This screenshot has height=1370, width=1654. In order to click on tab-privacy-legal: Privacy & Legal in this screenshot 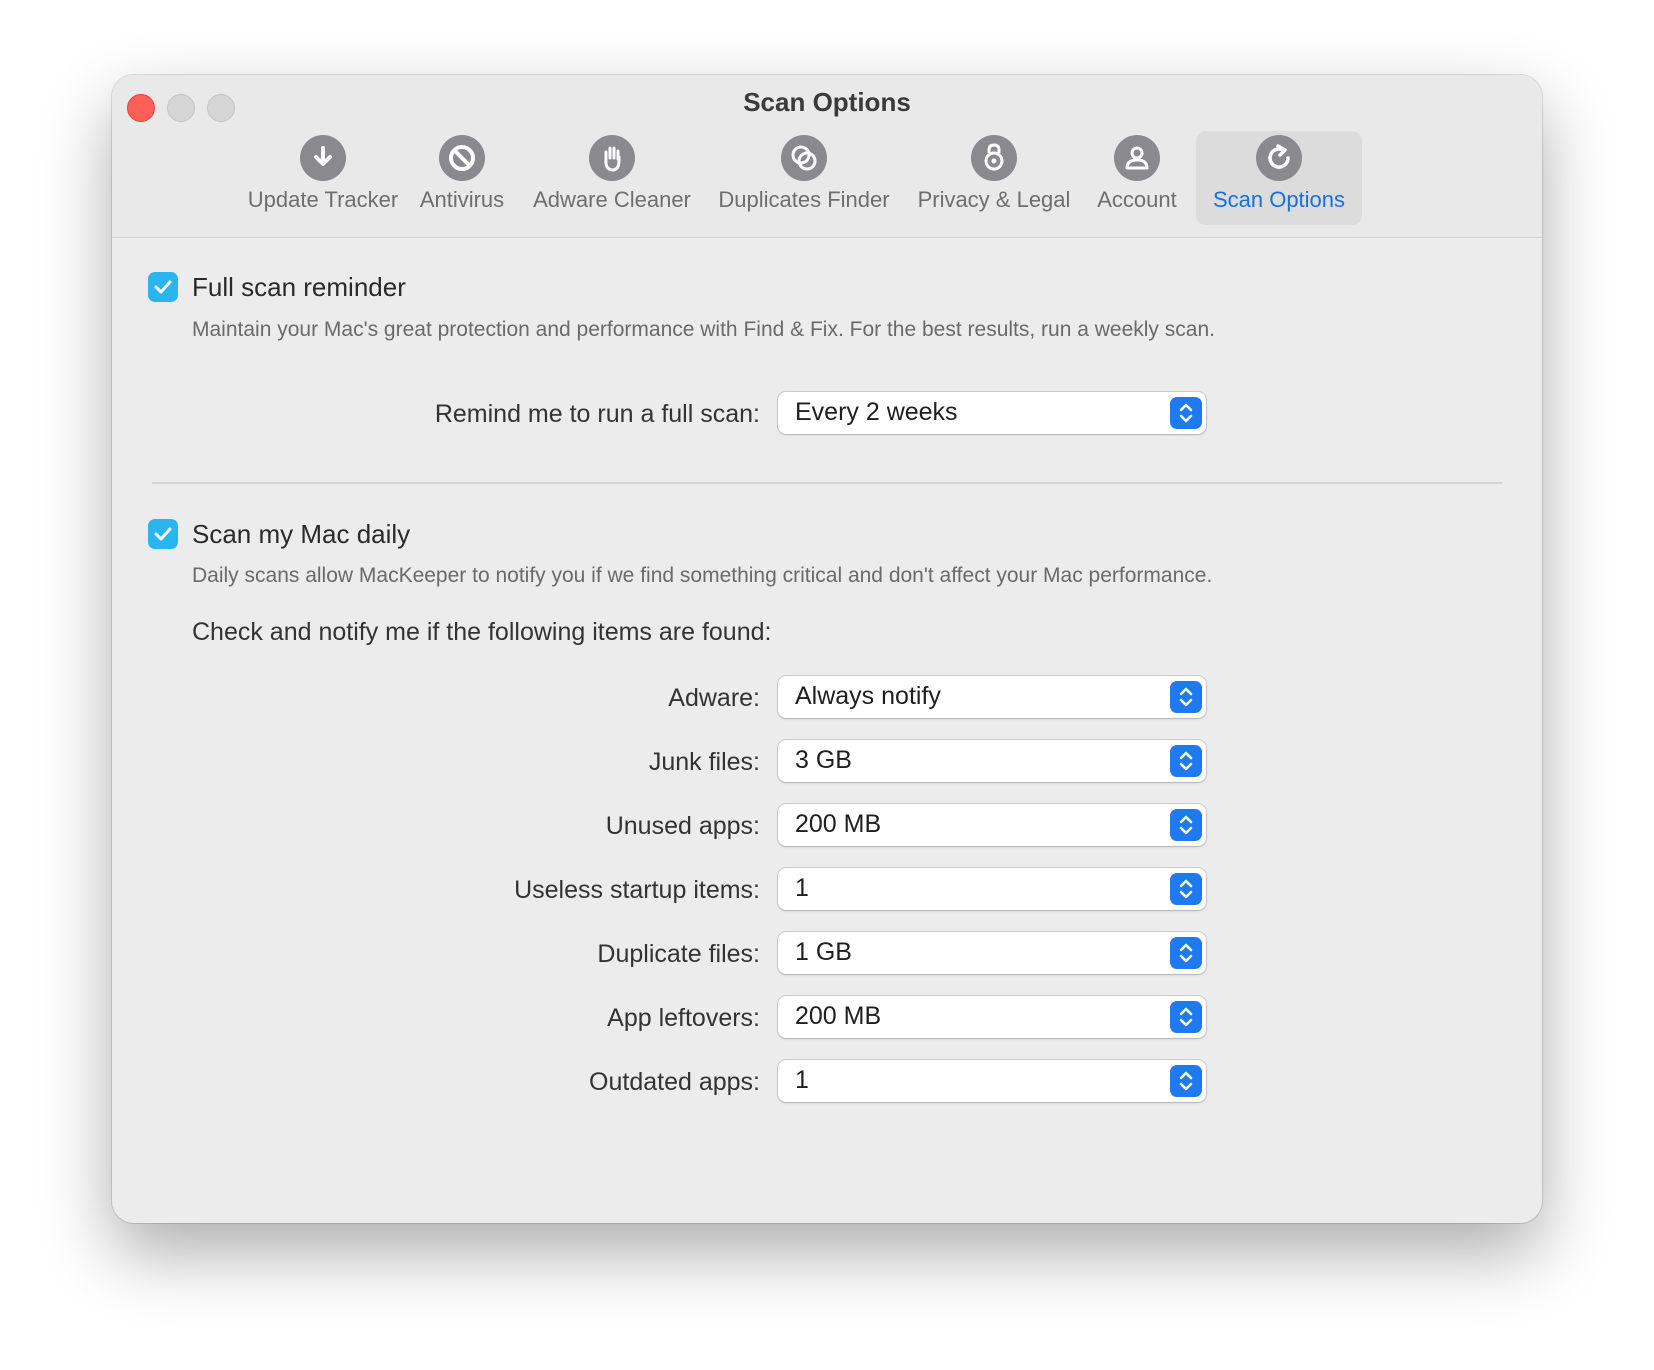, I will do `click(994, 178)`.